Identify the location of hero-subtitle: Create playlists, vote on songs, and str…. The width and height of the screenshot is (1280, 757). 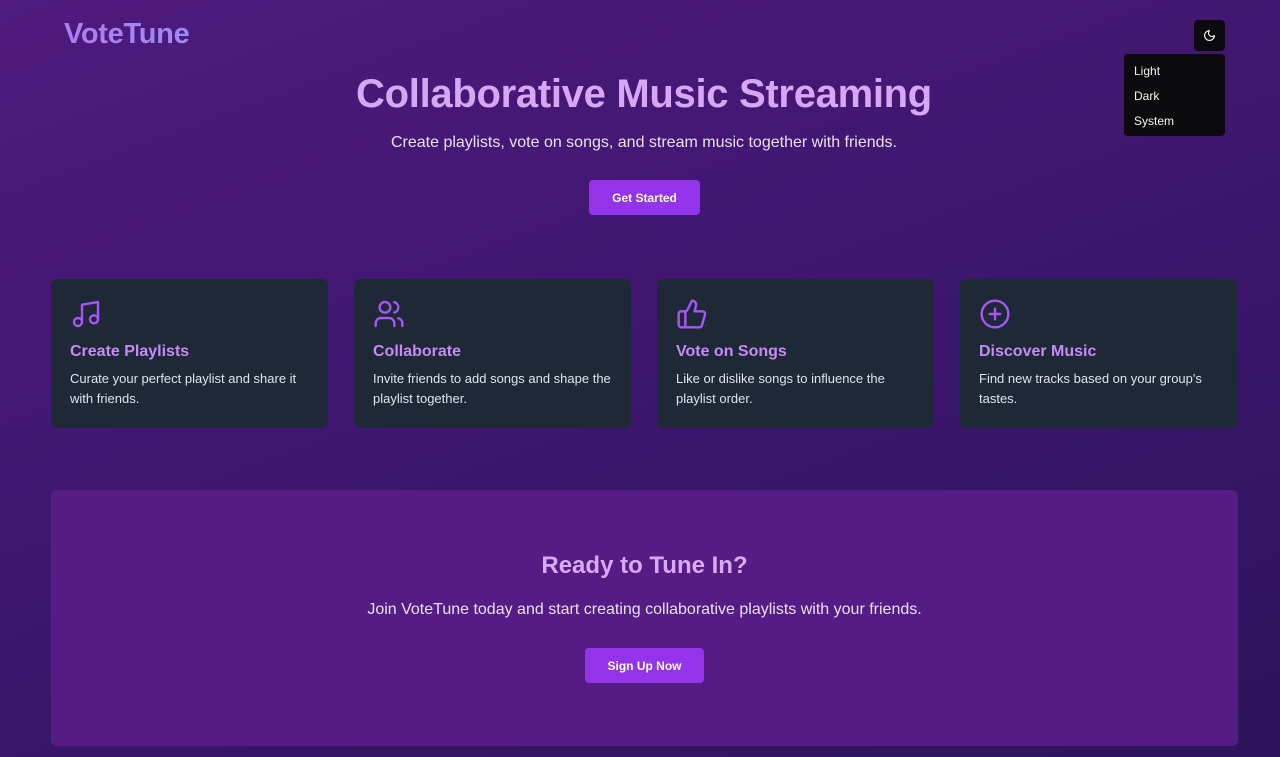
(643, 142).